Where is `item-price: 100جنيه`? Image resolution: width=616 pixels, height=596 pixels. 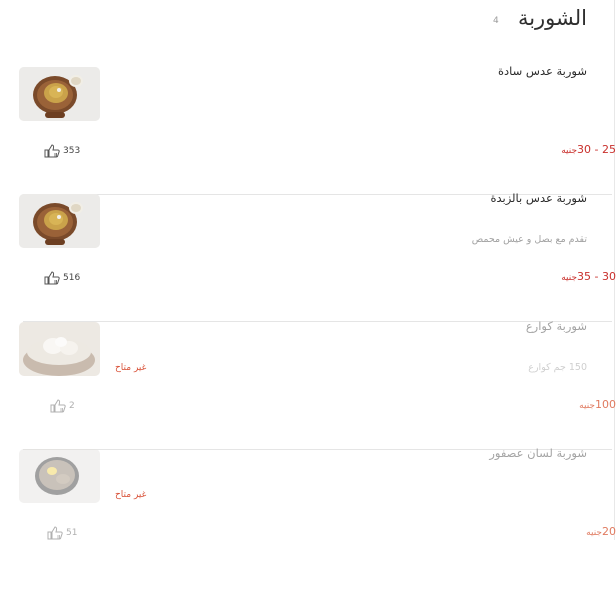 item-price: 100جنيه is located at coordinates (574, 406).